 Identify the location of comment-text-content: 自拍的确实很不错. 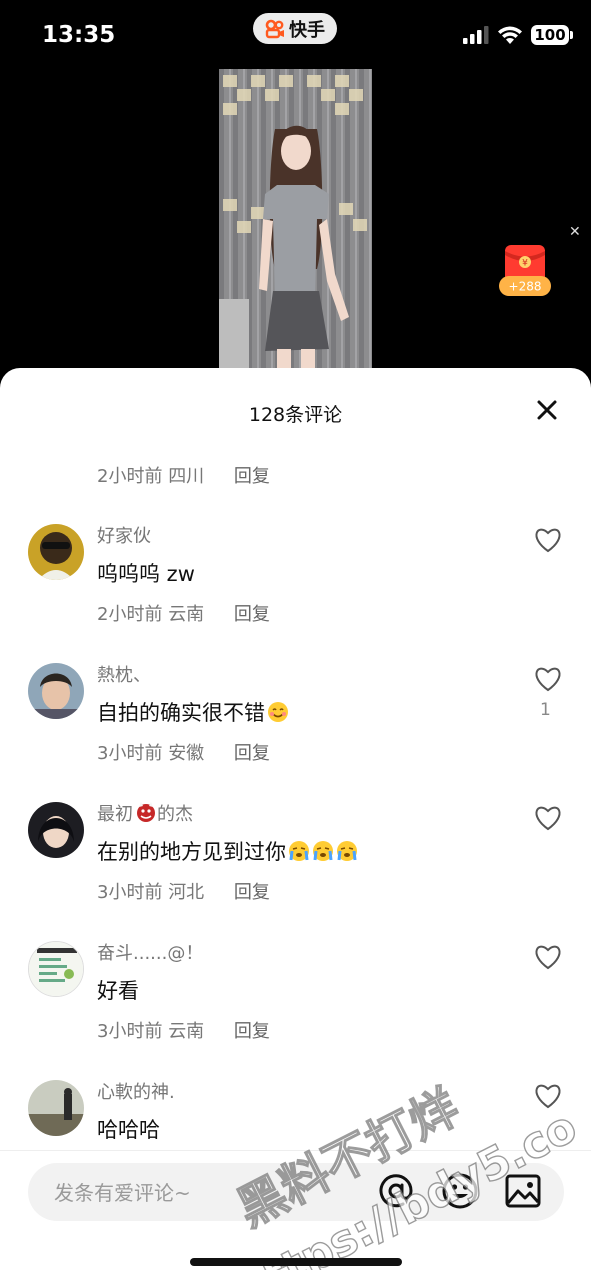
(181, 713).